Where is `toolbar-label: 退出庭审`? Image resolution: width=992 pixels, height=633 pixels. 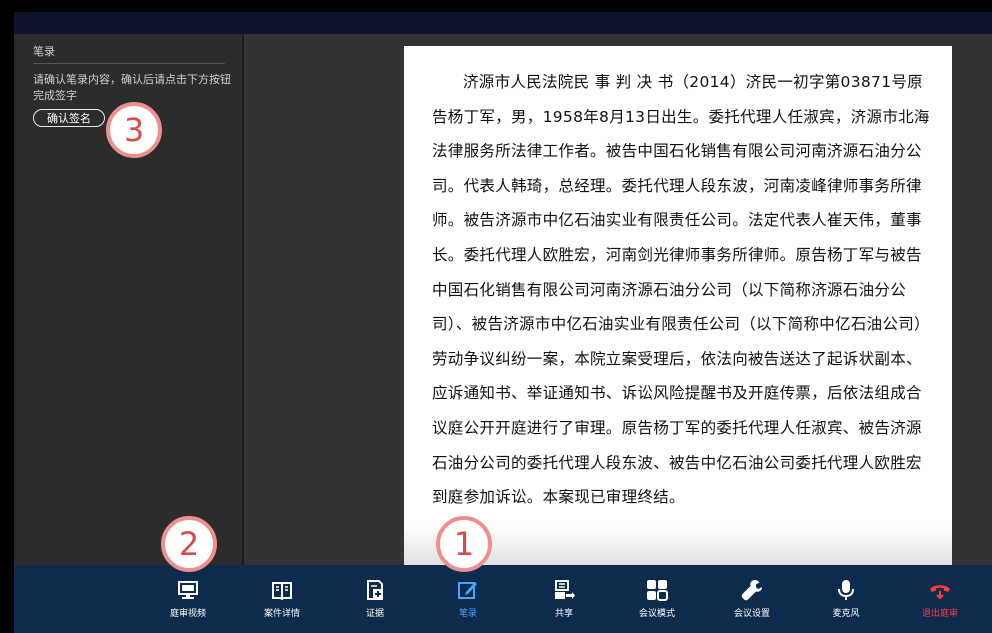 toolbar-label: 退出庭审 is located at coordinates (939, 614).